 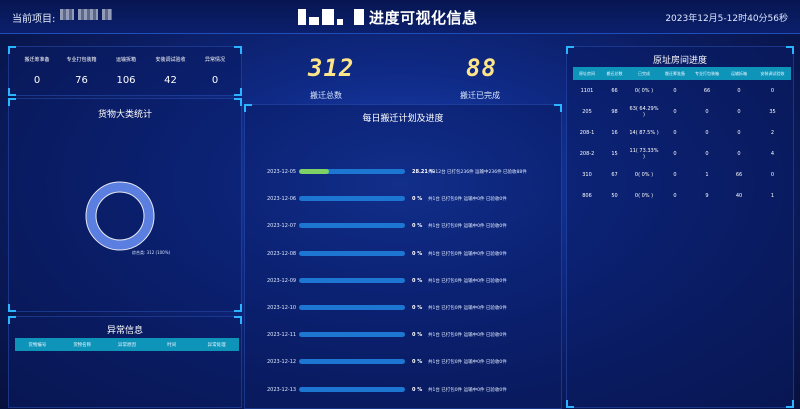 I want to click on plan-date: 2023-12-05, so click(x=282, y=172).